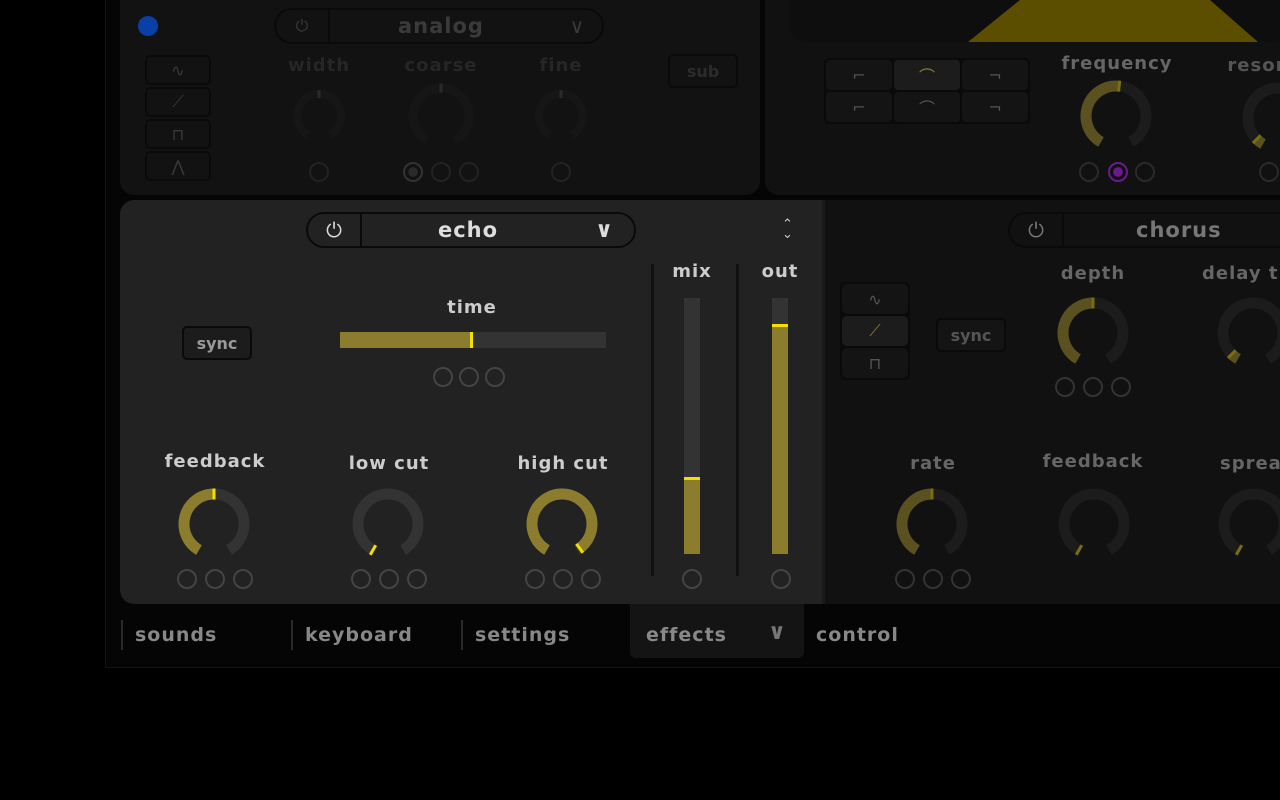 The image size is (1280, 800). I want to click on width-knob, so click(319, 116).